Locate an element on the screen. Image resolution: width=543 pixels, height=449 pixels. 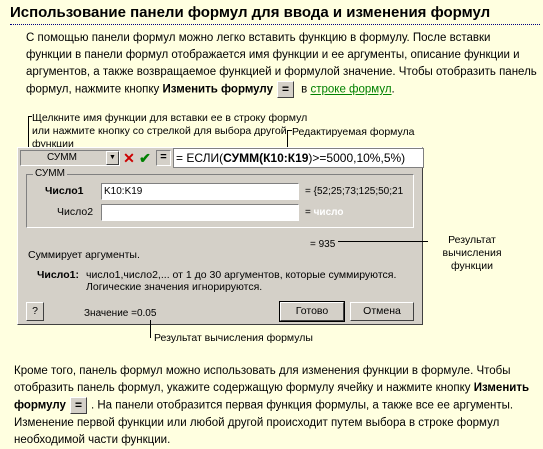
arg2-result: = число is located at coordinates (324, 212).